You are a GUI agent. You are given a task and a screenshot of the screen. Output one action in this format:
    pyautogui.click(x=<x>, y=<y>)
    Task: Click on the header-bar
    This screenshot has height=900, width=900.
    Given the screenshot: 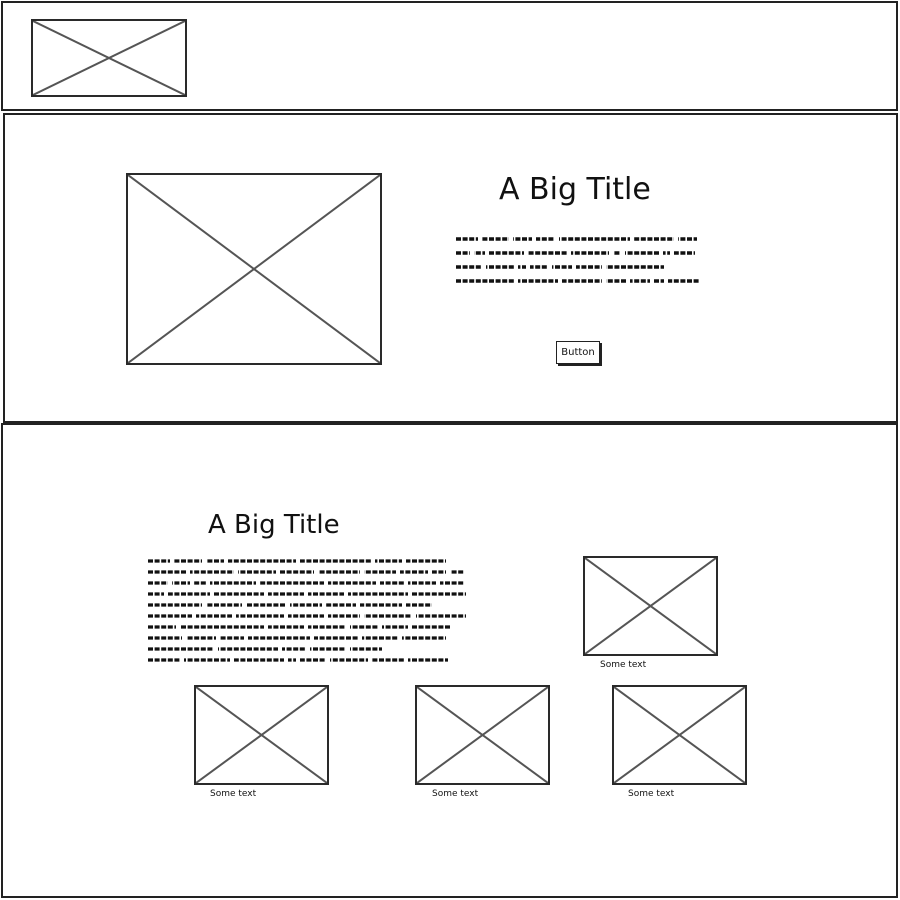 What is the action you would take?
    pyautogui.click(x=449, y=56)
    